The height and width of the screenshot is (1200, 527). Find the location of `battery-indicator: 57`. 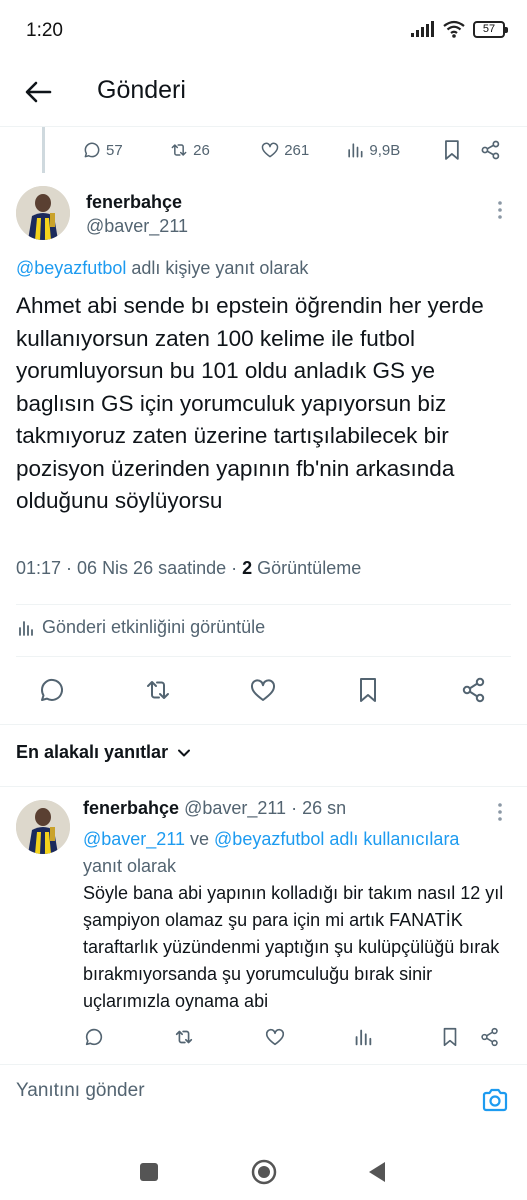

battery-indicator: 57 is located at coordinates (490, 29).